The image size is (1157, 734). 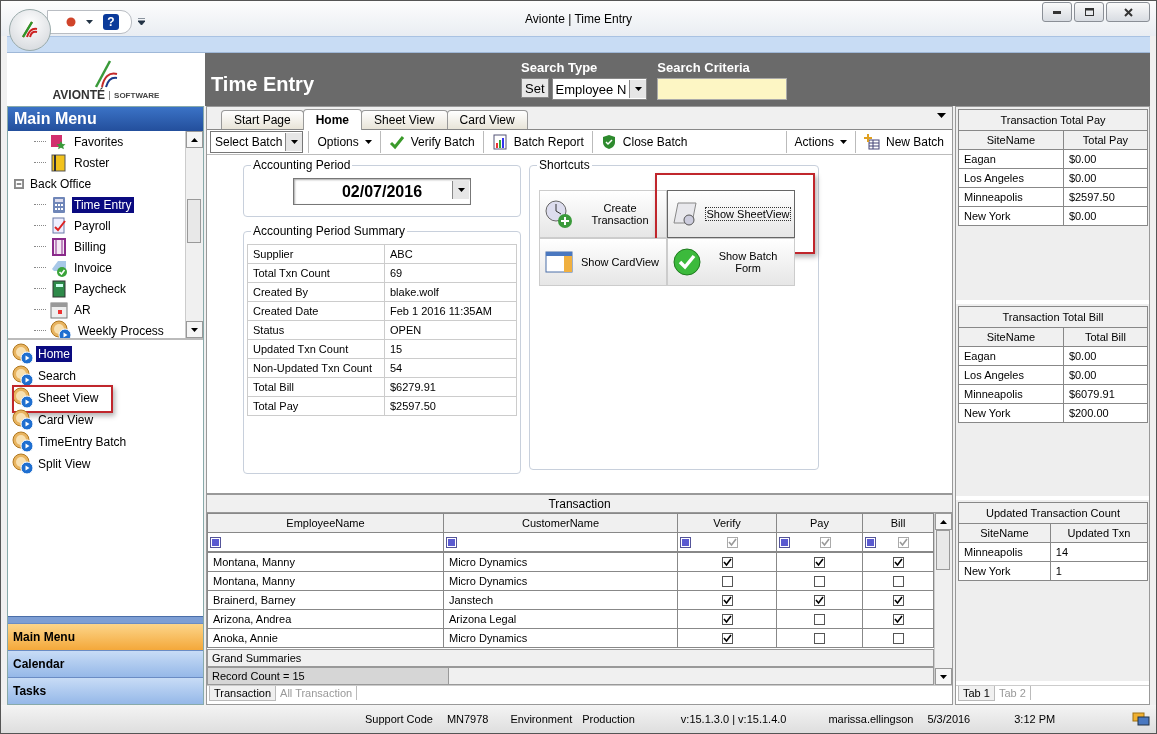 What do you see at coordinates (66, 420) in the screenshot?
I see `nav-item: Card View` at bounding box center [66, 420].